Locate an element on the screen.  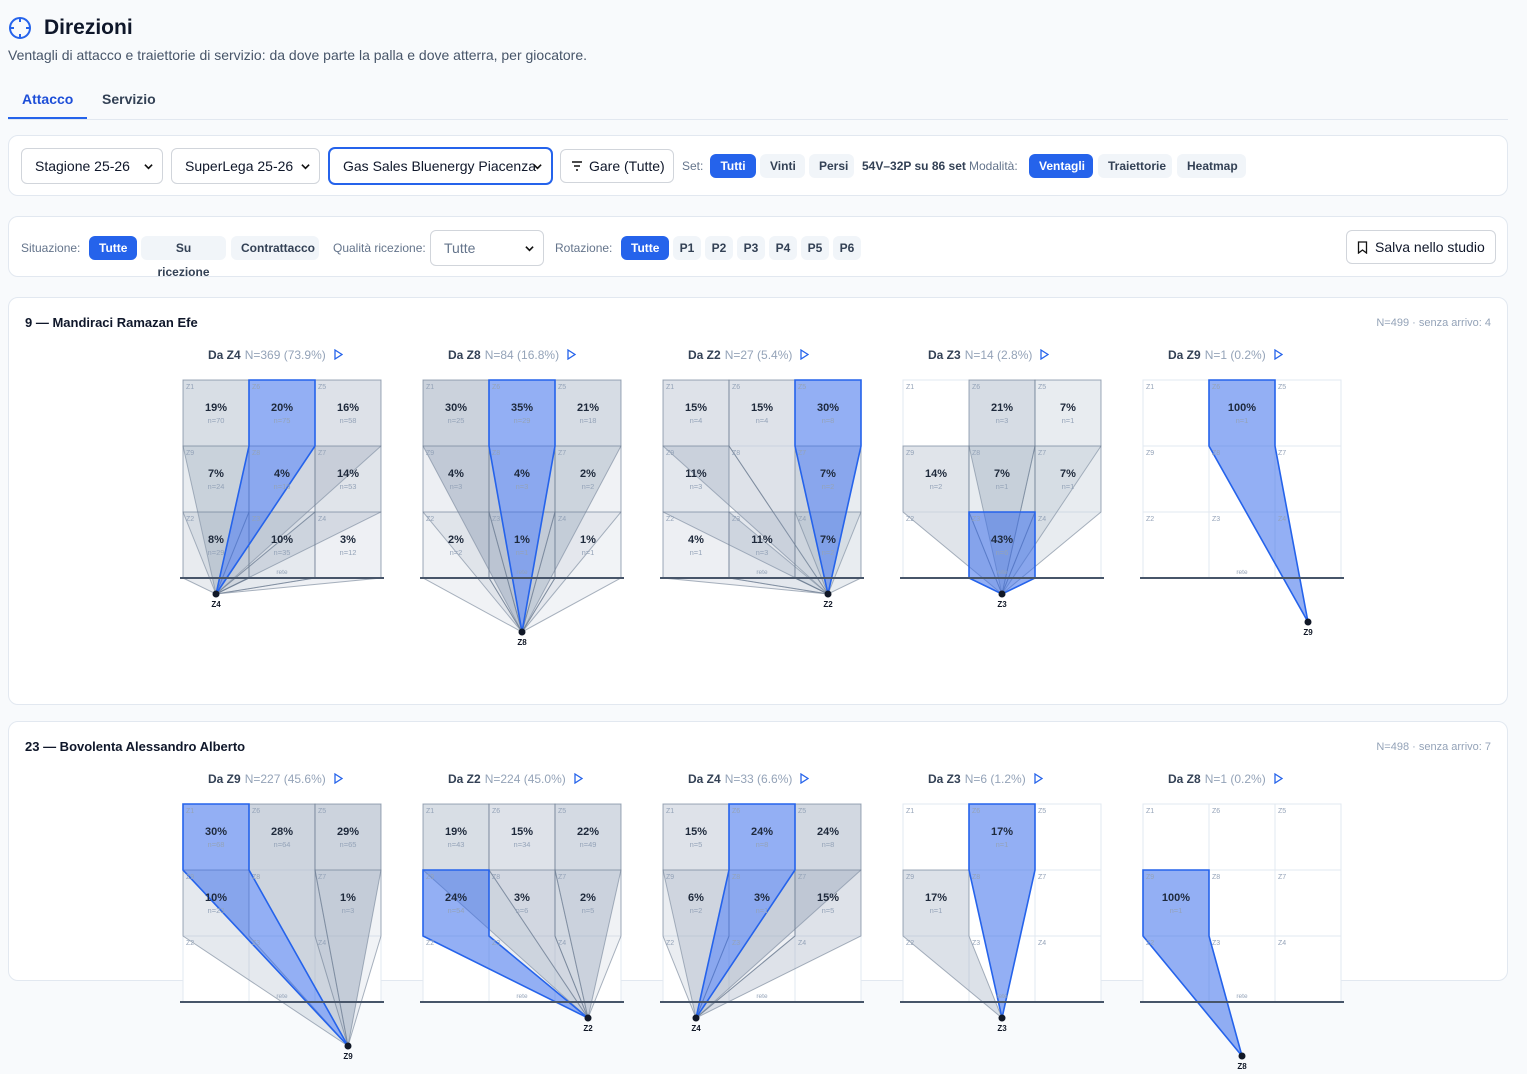
tab-servizio: Servizio is located at coordinates (129, 99).